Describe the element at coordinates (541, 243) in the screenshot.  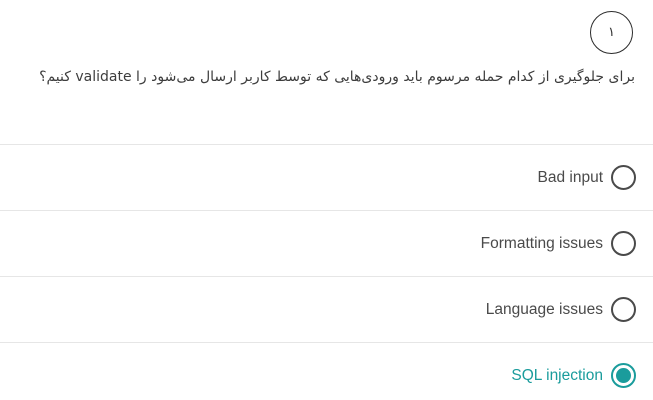
I see `option-label: Formatting issues` at that location.